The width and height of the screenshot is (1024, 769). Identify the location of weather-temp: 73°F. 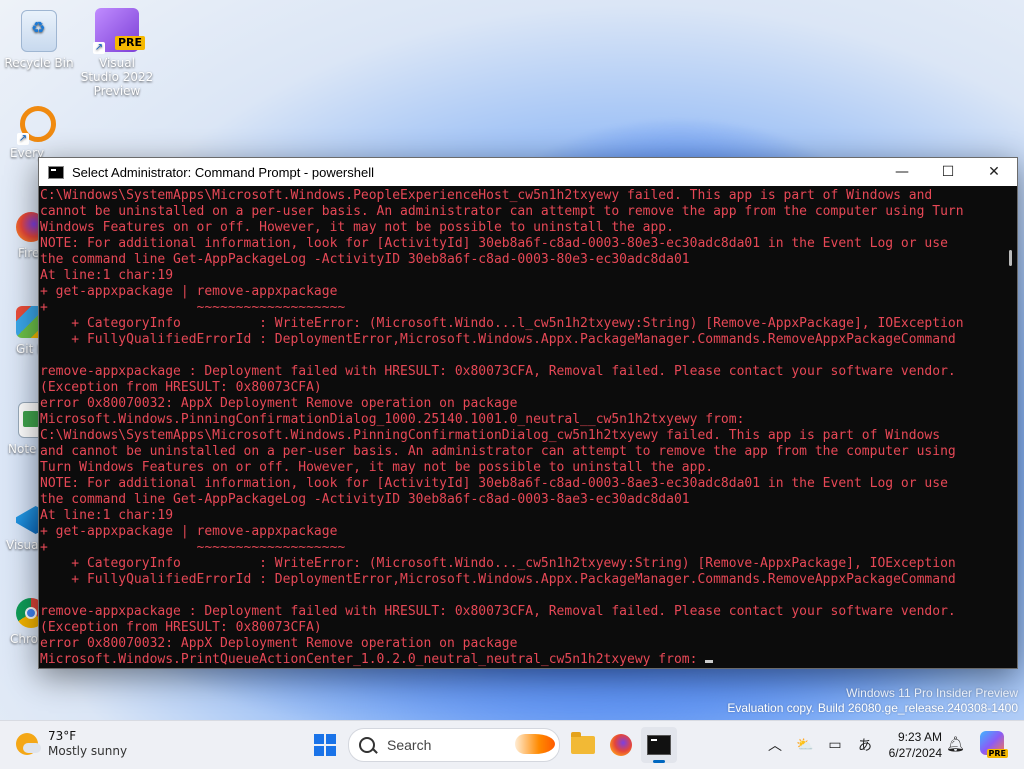
(62, 736).